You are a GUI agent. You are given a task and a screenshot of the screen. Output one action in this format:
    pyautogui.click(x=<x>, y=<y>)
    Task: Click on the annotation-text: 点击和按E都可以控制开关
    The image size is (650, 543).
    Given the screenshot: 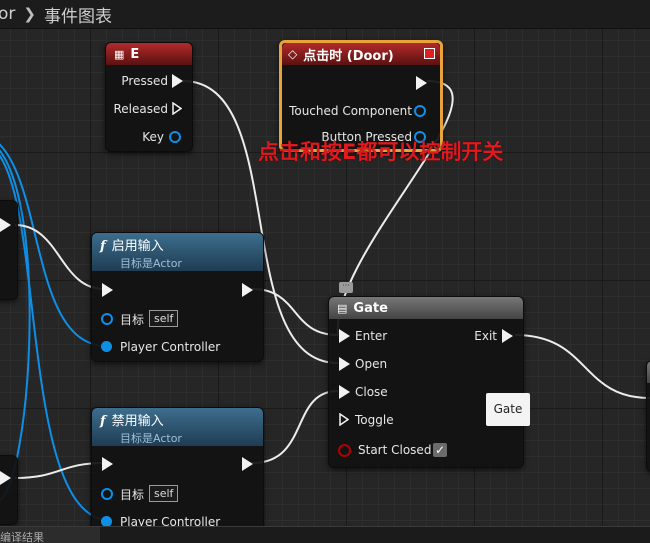 What is the action you would take?
    pyautogui.click(x=381, y=152)
    